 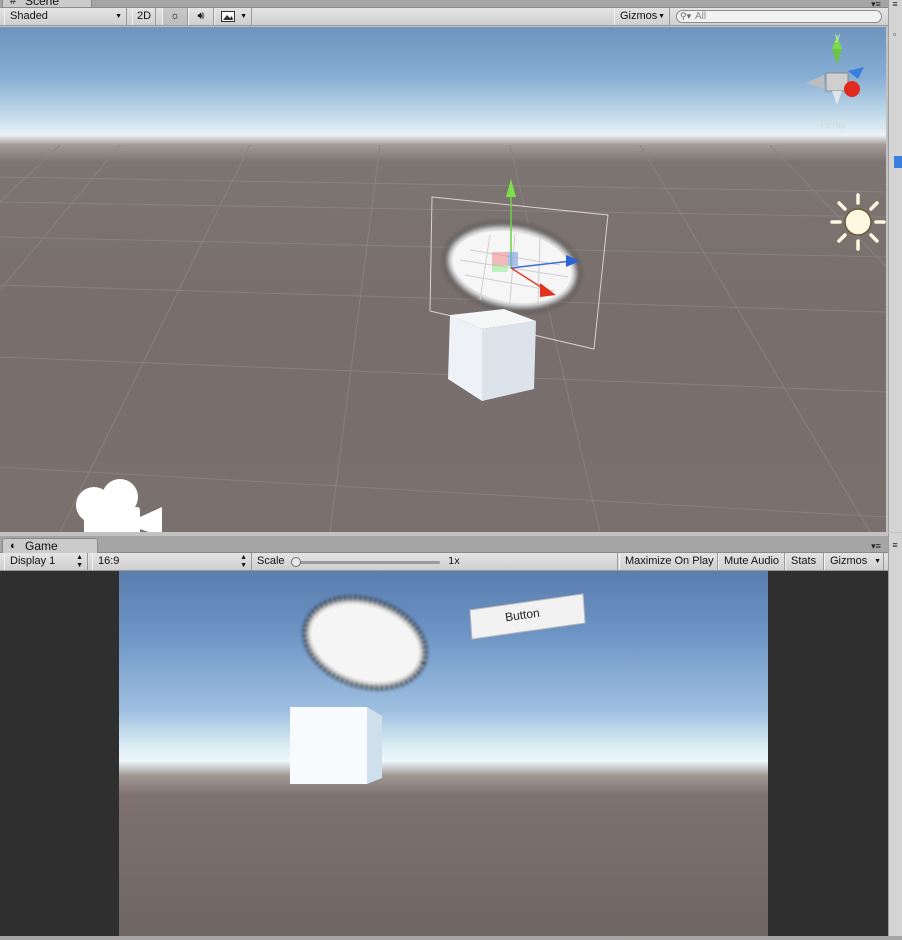 I want to click on scene-lighting-toggle: ☼, so click(x=175, y=16).